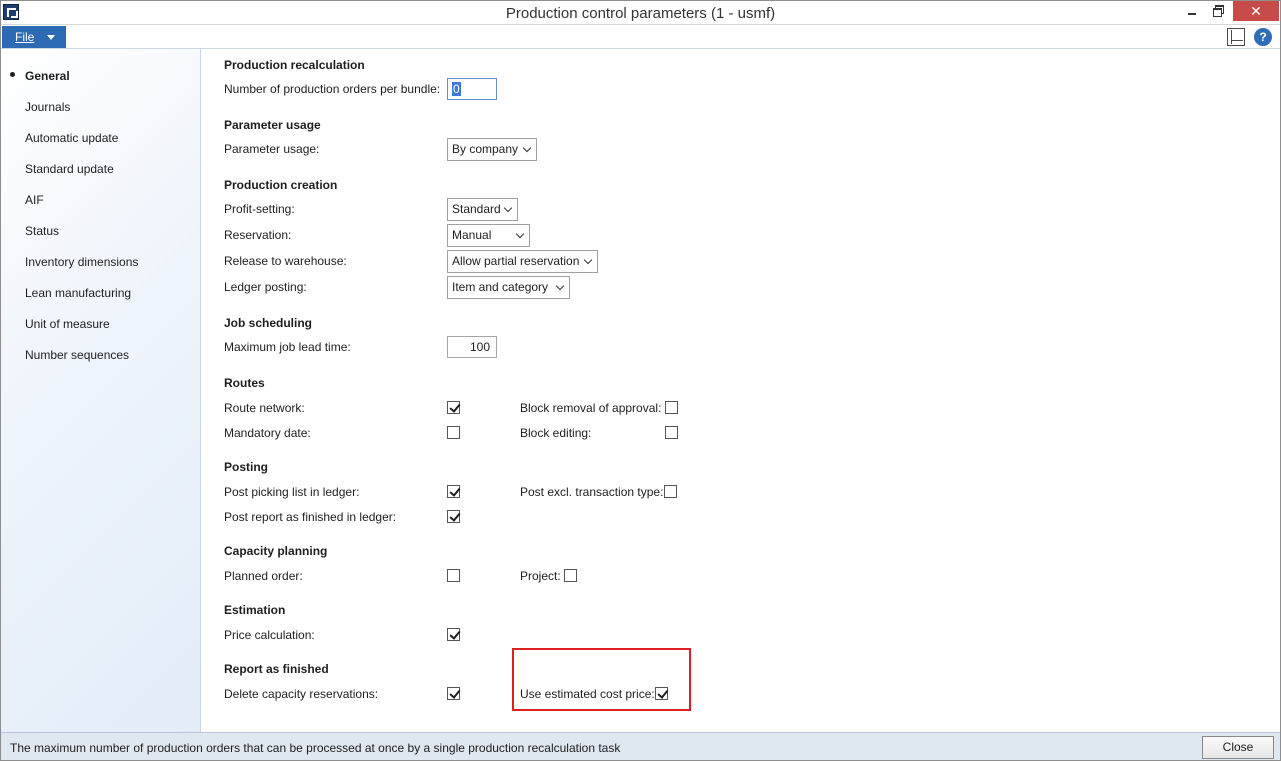 The width and height of the screenshot is (1281, 761). I want to click on profit-setting-select: Standard, so click(482, 209).